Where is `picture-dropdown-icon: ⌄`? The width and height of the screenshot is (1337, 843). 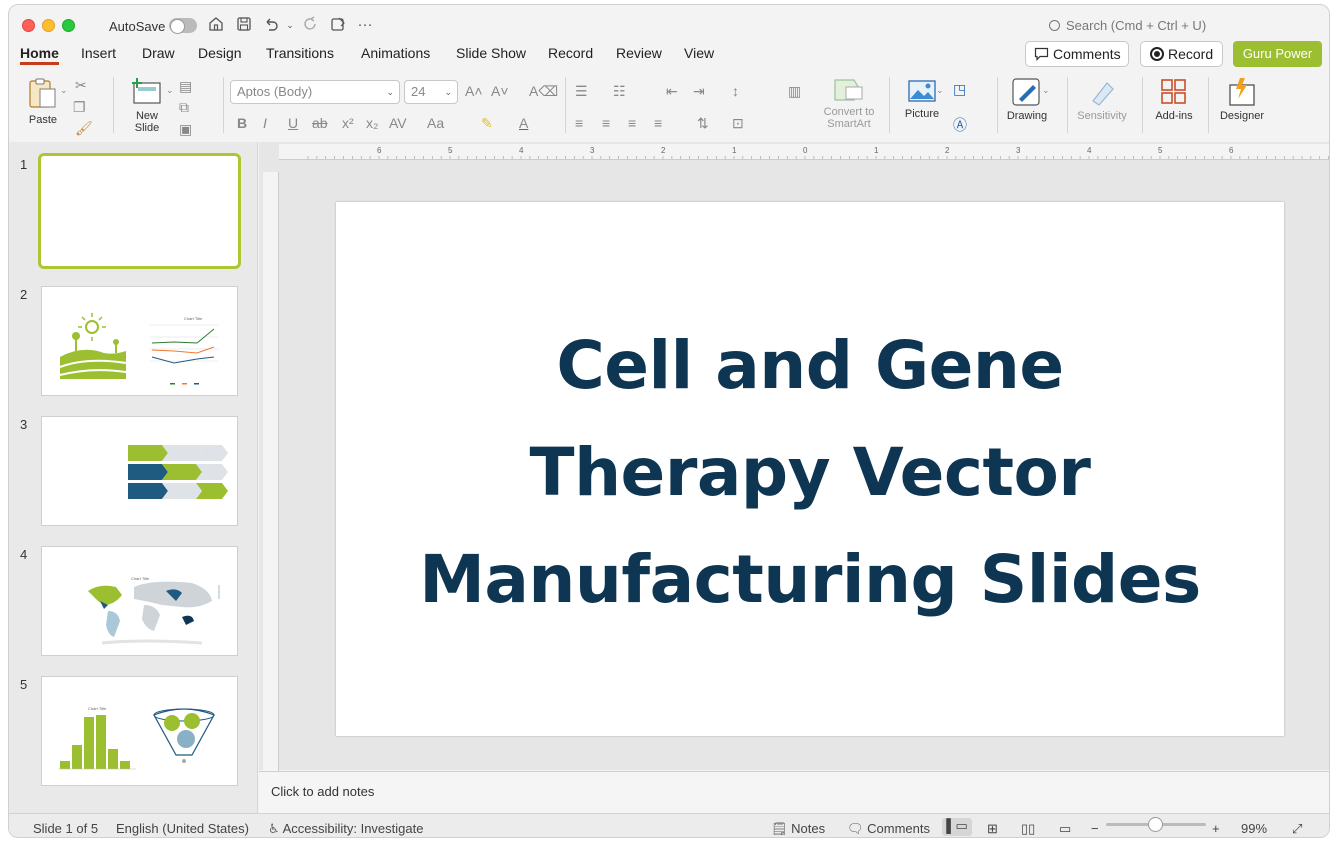
picture-dropdown-icon: ⌄ is located at coordinates (940, 90).